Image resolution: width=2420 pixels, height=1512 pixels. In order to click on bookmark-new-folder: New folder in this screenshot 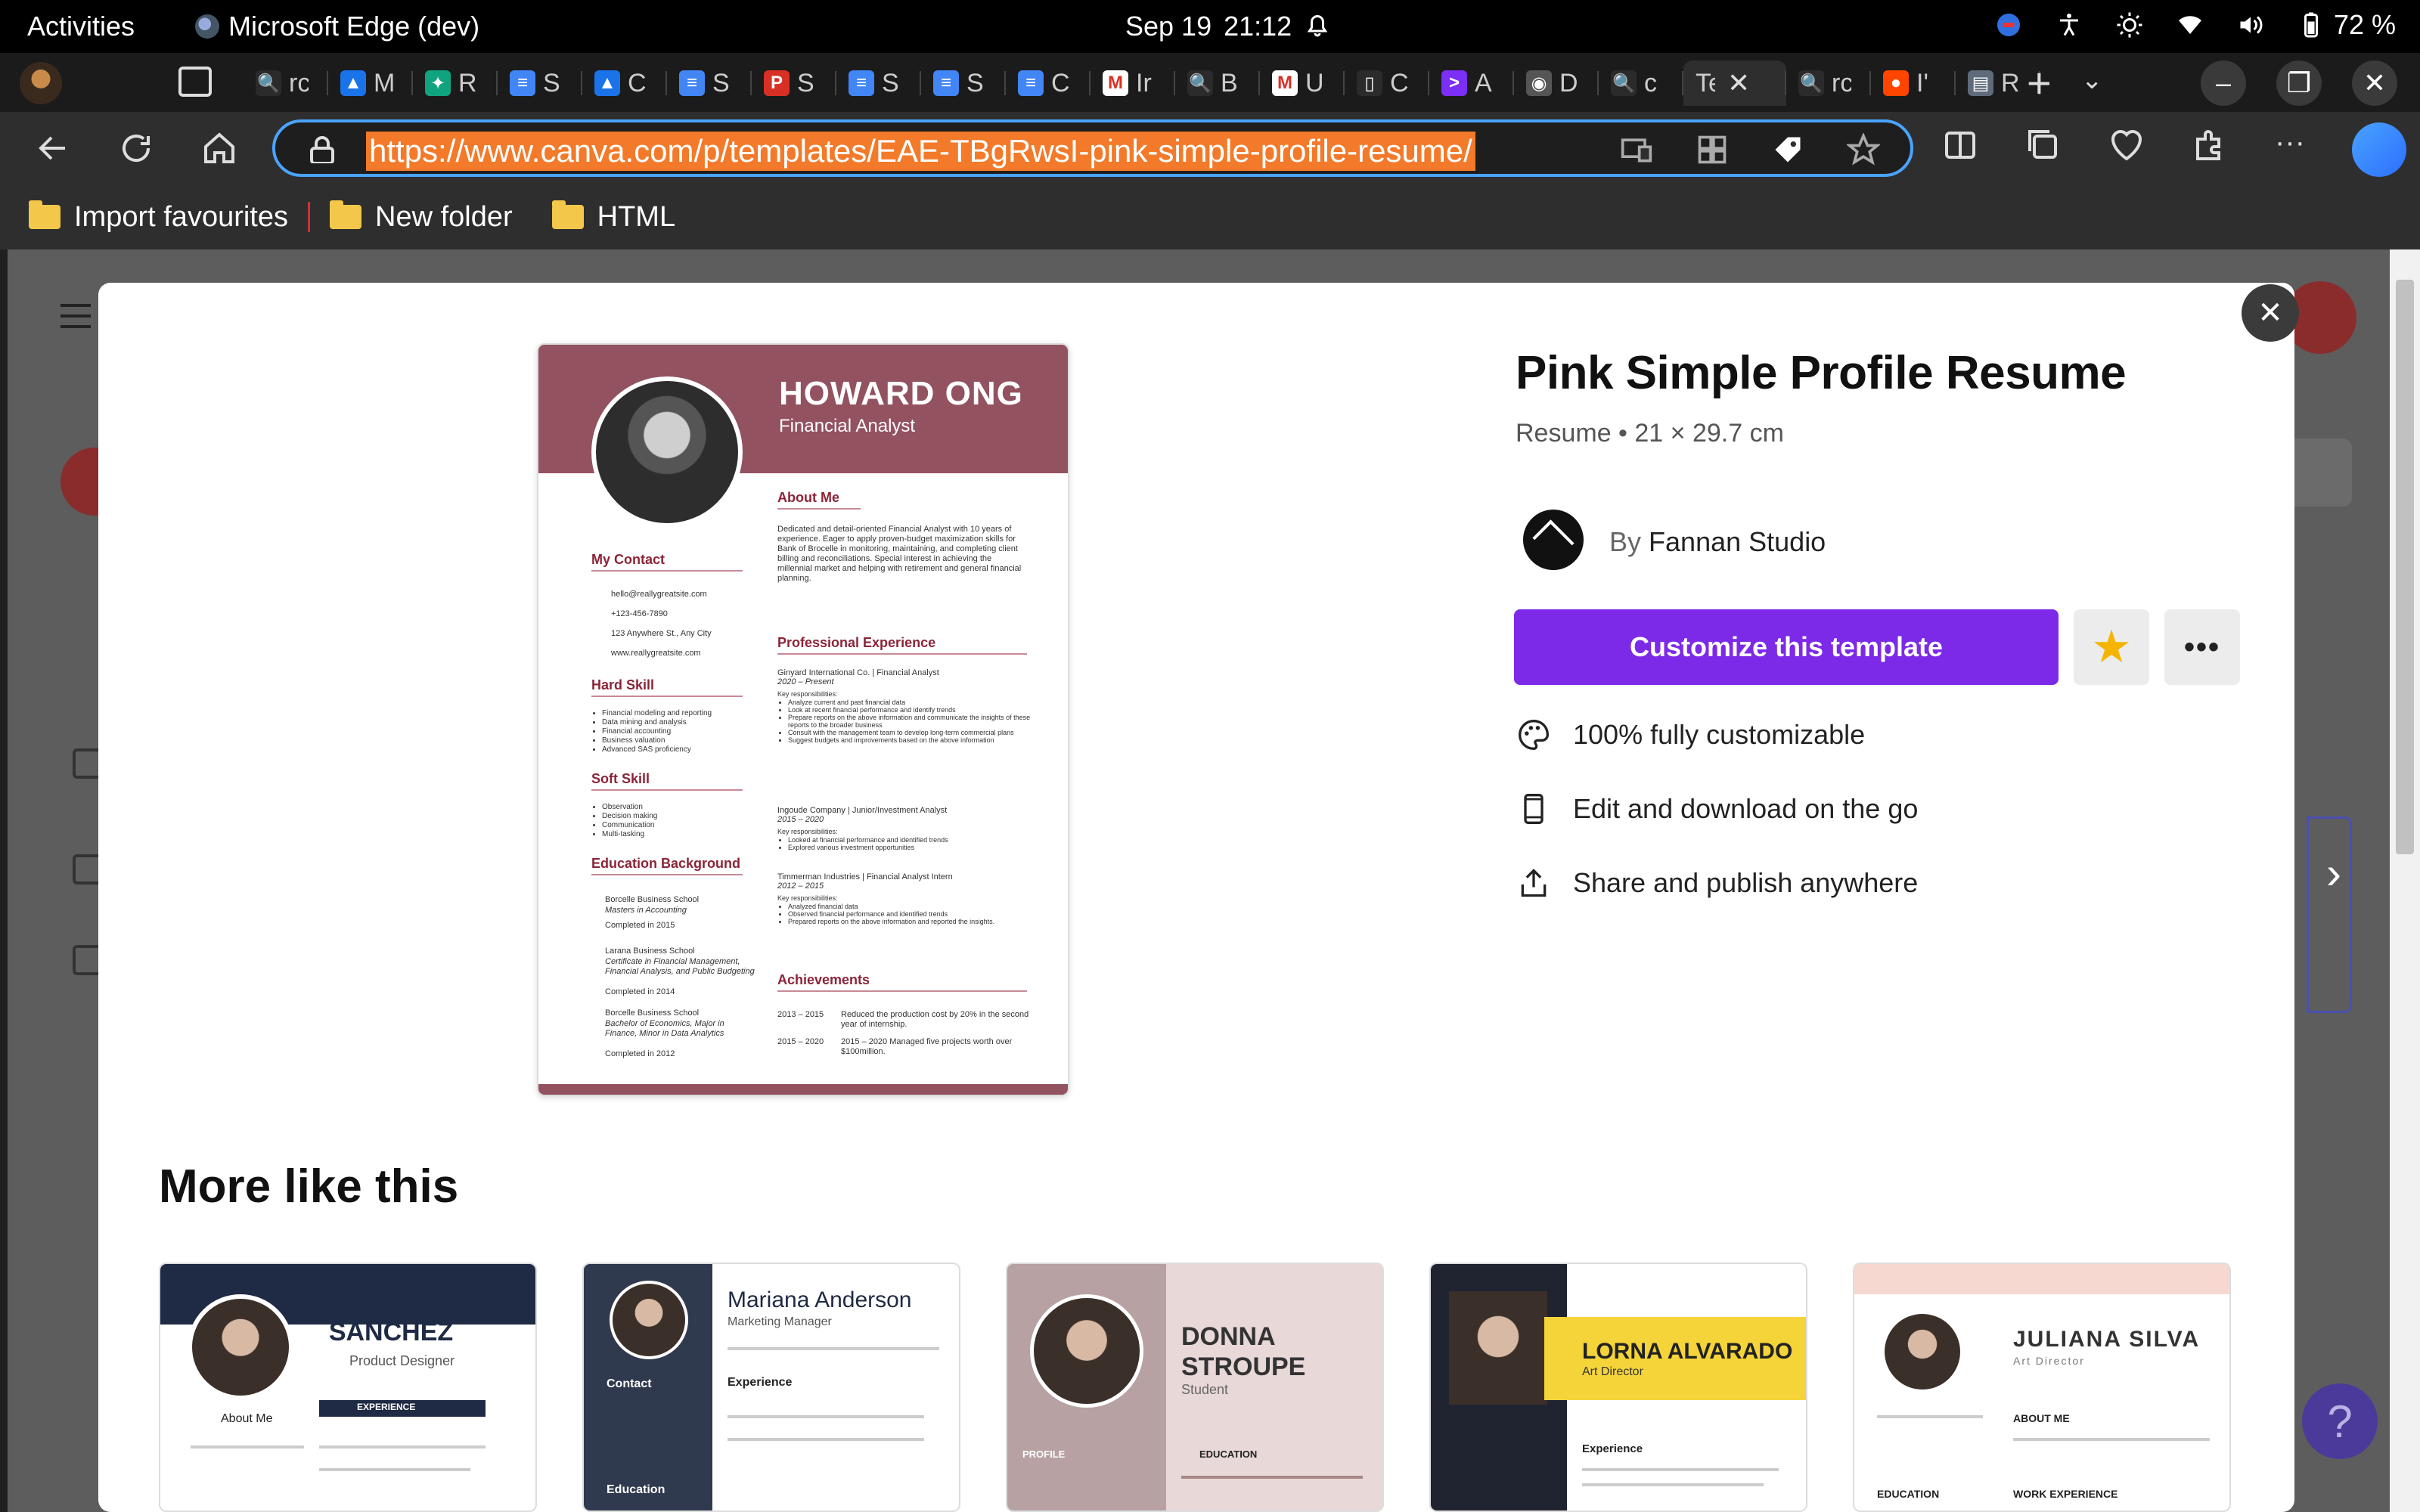, I will do `click(421, 217)`.